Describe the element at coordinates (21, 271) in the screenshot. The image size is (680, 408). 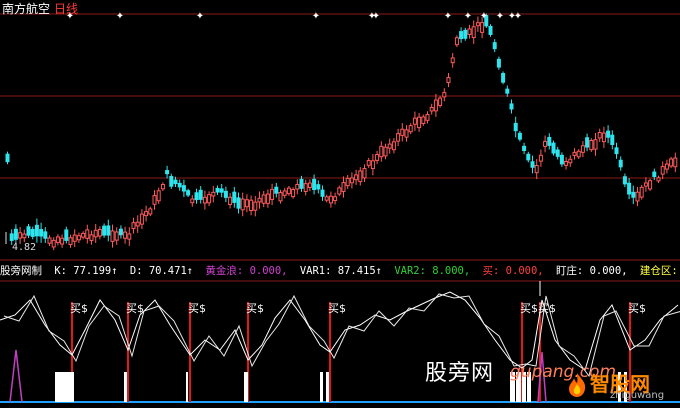
I see `indicator-name: 股旁网制` at that location.